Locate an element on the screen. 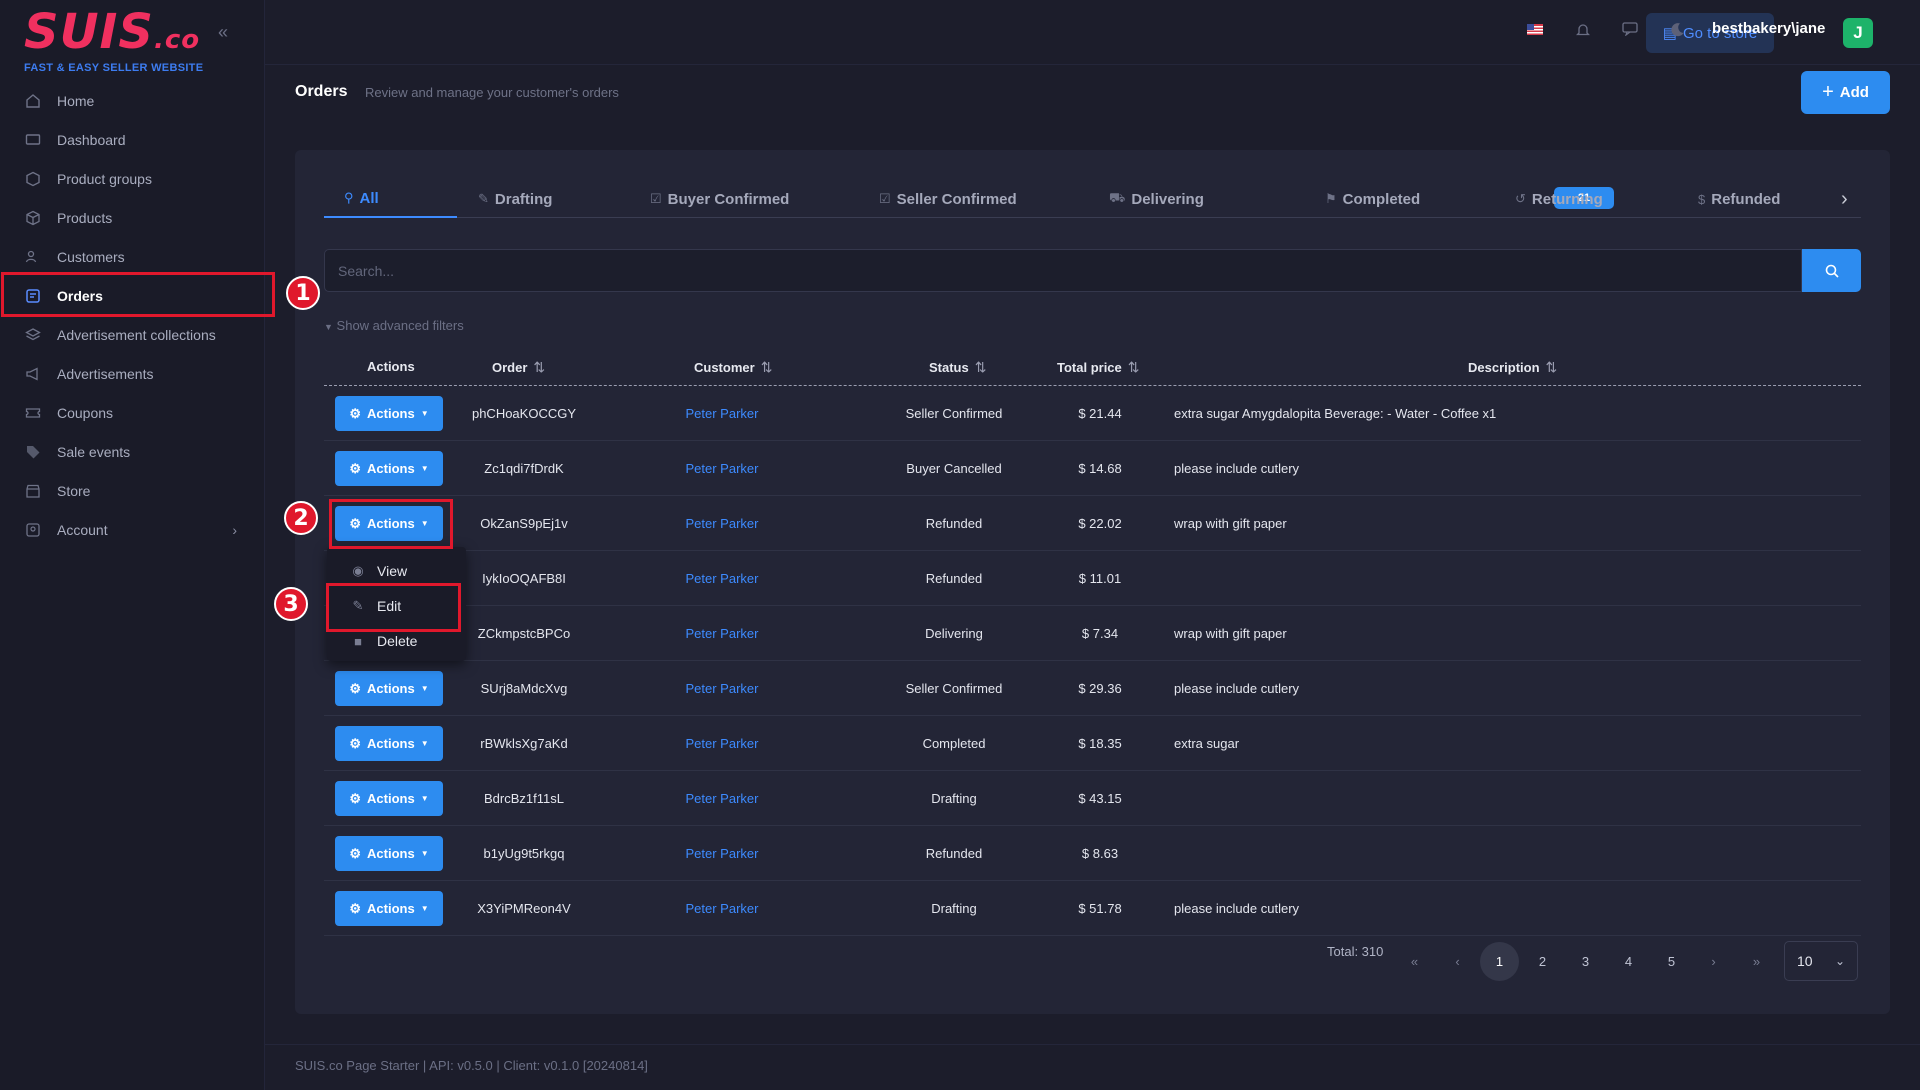 The width and height of the screenshot is (1920, 1090). sidebar-item-coupons: Coupons is located at coordinates (132, 412).